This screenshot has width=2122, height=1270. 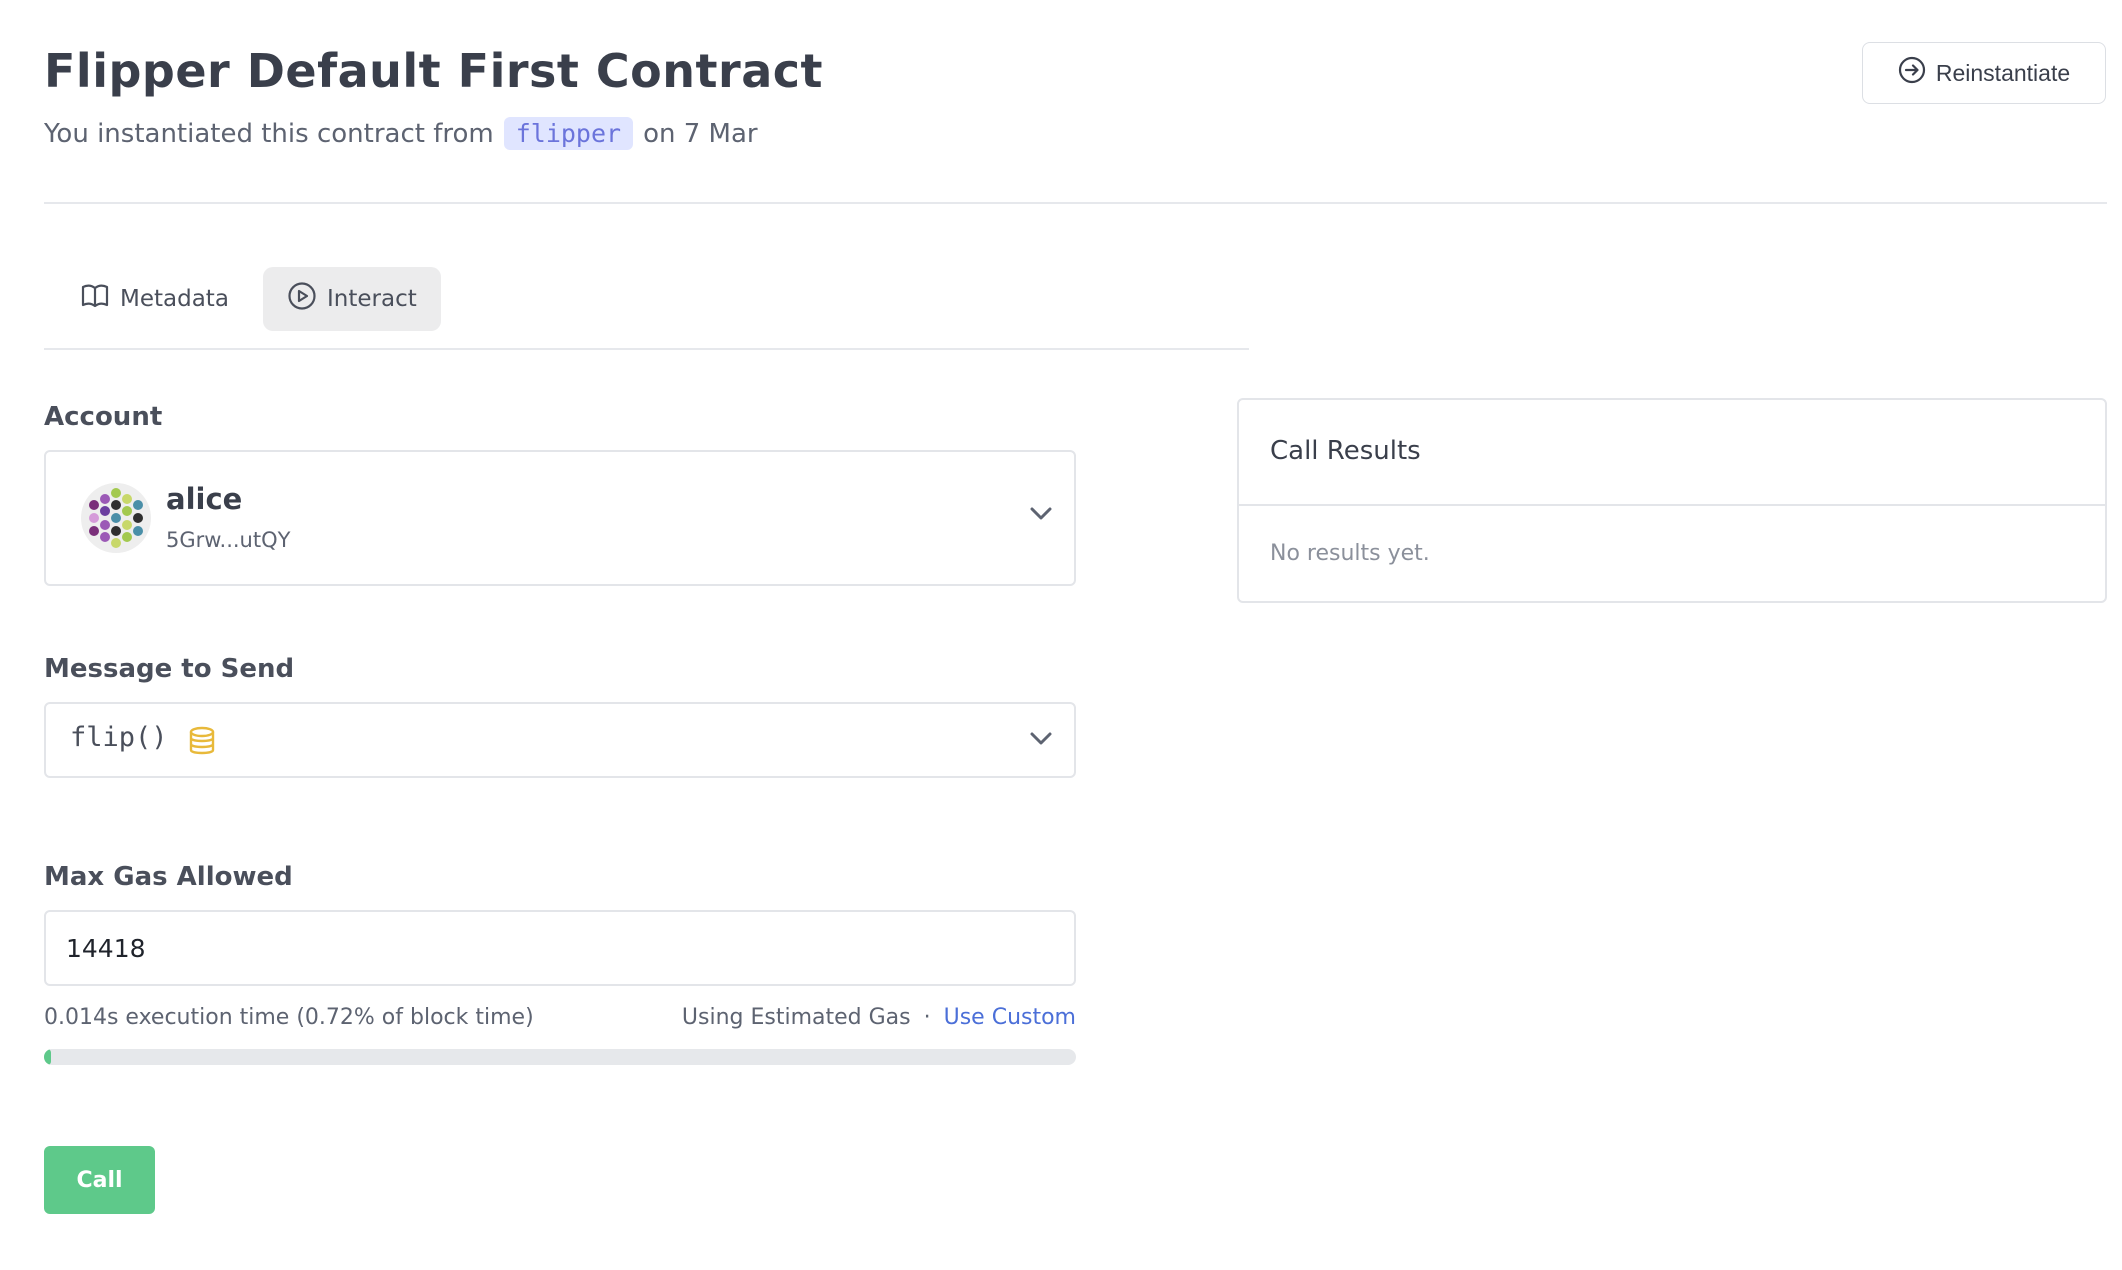 I want to click on header-divider, so click(x=1075, y=203).